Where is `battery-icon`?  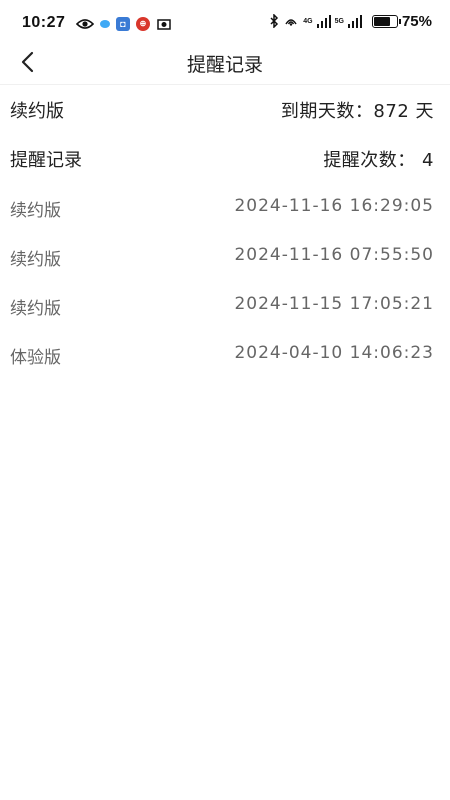
battery-icon is located at coordinates (386, 21).